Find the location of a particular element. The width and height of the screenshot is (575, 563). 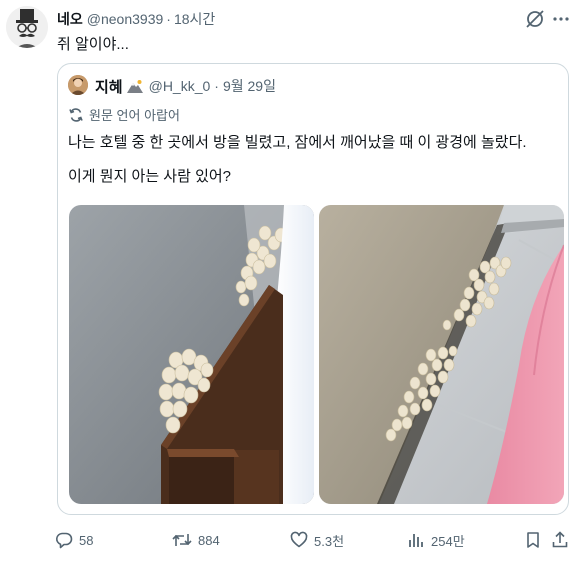

quoted-display-name: 지혜 is located at coordinates (109, 86).